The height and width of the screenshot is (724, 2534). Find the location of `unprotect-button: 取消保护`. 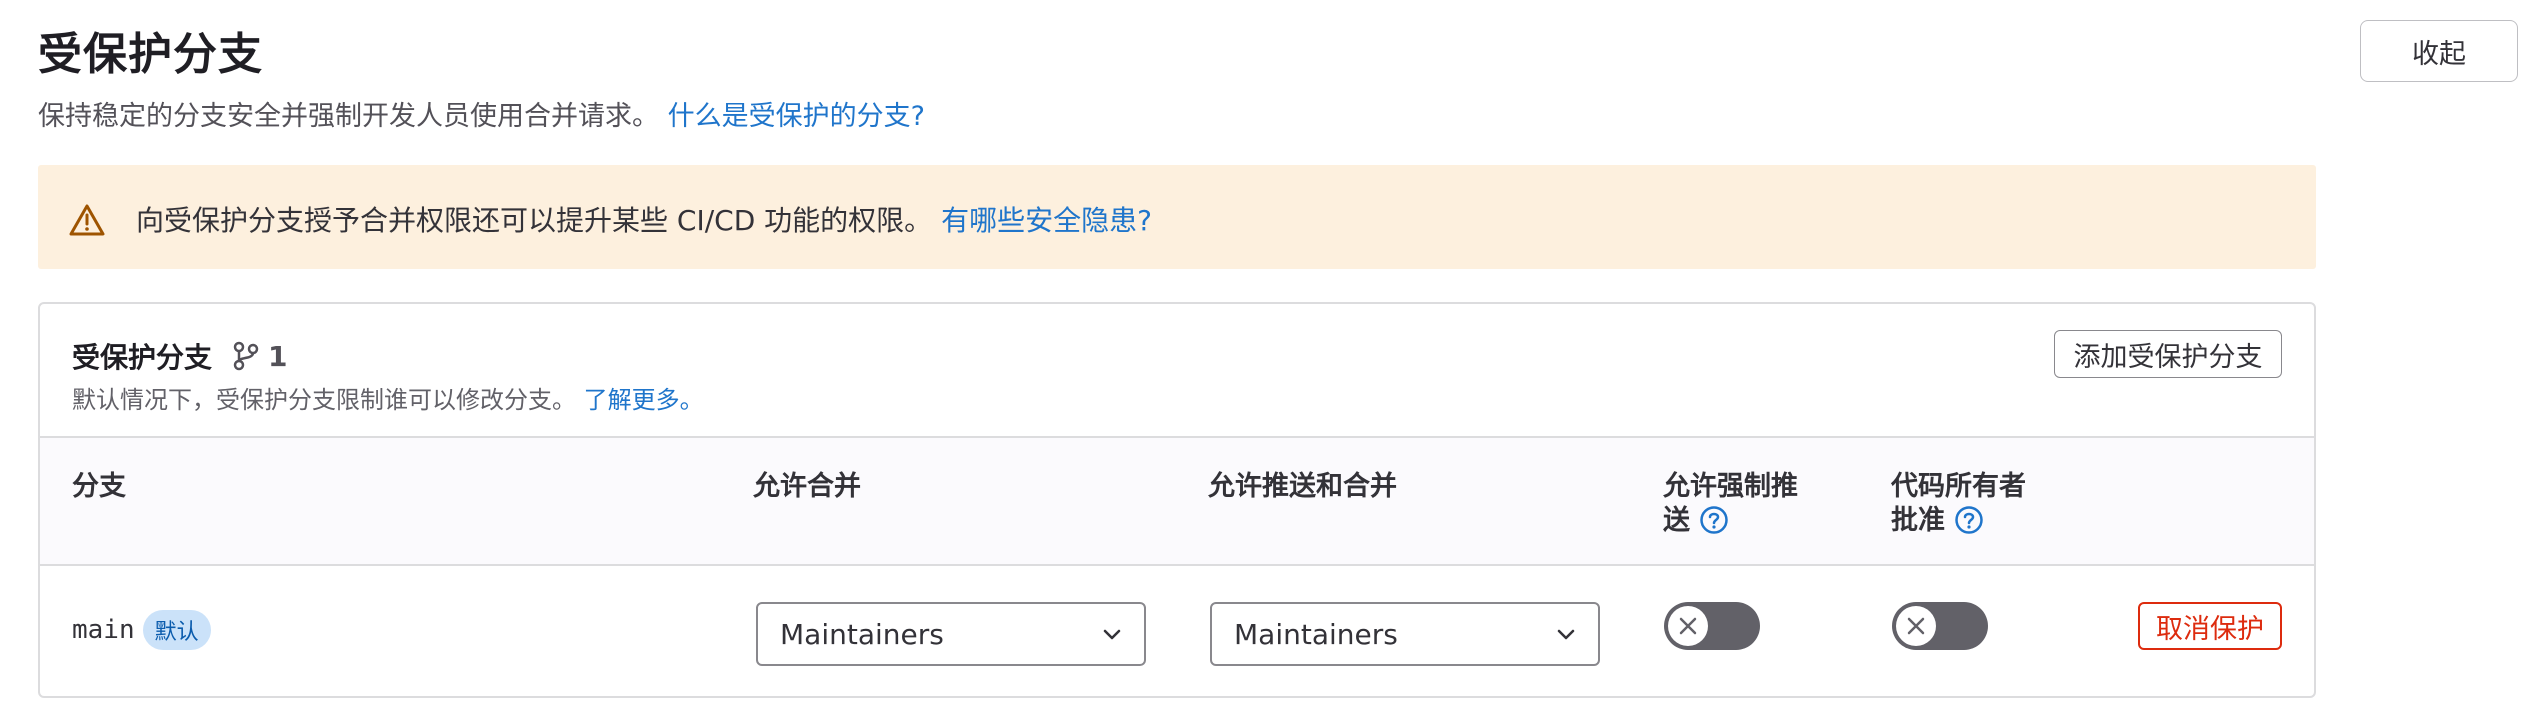

unprotect-button: 取消保护 is located at coordinates (2210, 626).